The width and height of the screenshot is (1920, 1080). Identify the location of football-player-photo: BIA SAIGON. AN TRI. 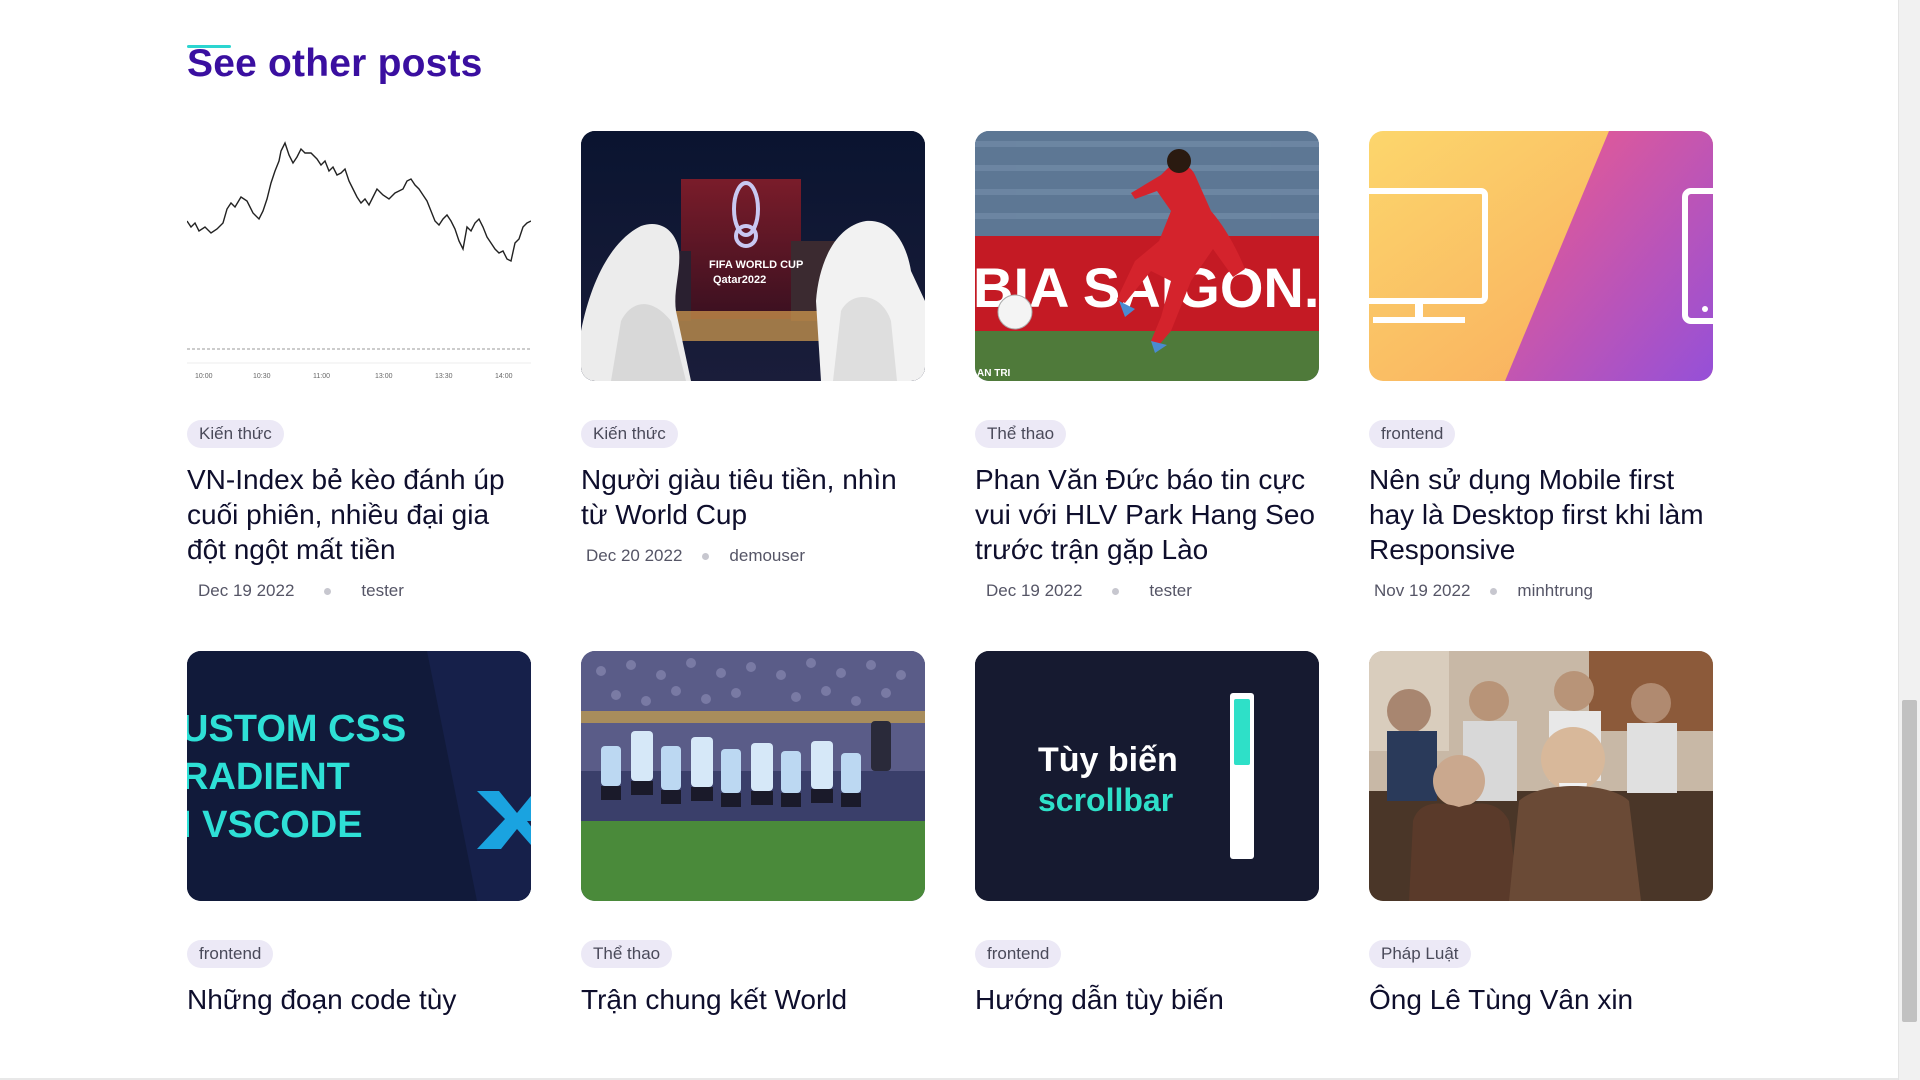
(1147, 256).